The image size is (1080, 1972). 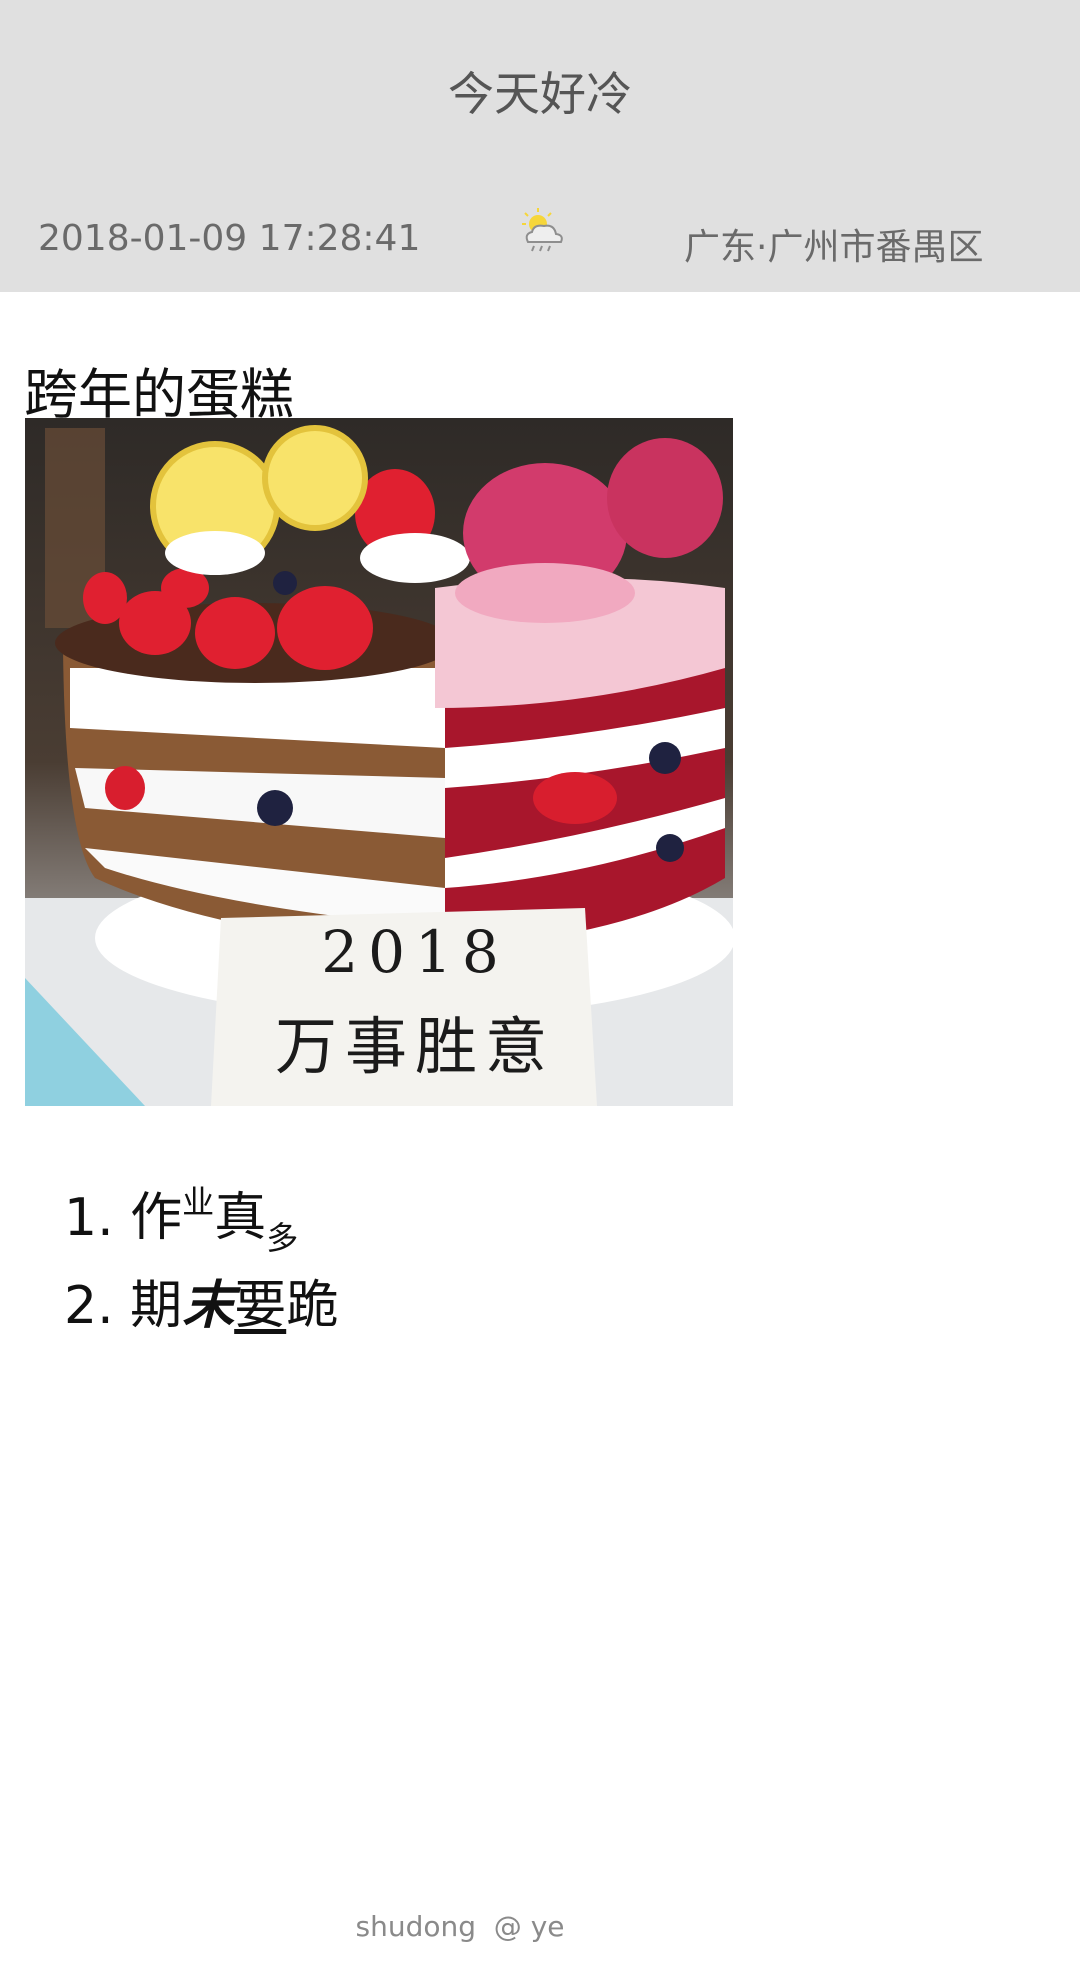 I want to click on note-list: 1. 作业真多 2. 期末要跪, so click(x=201, y=1254).